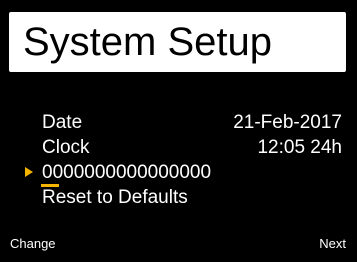 The width and height of the screenshot is (357, 262). I want to click on menu-item-id-entry: 0000000000000000, so click(192, 173).